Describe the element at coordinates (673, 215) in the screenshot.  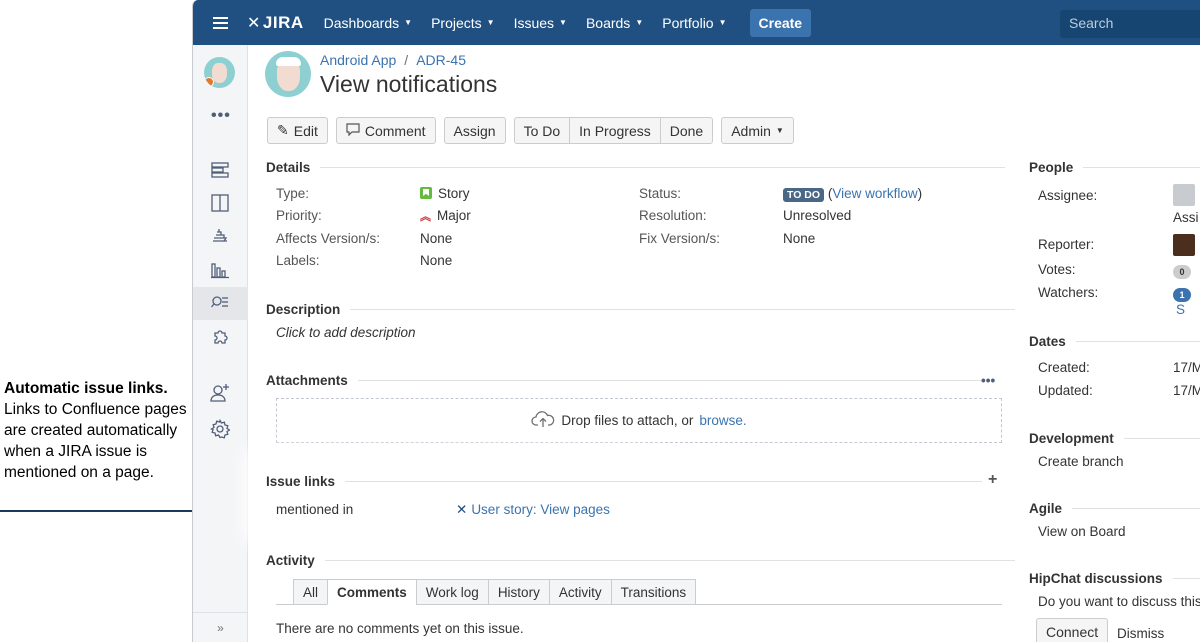
I see `resolution-label: Resolution:` at that location.